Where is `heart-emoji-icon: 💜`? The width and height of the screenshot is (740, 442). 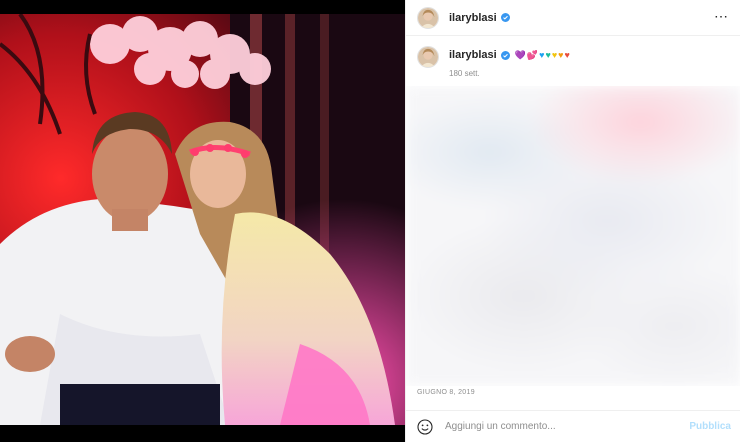
heart-emoji-icon: 💜 is located at coordinates (520, 55).